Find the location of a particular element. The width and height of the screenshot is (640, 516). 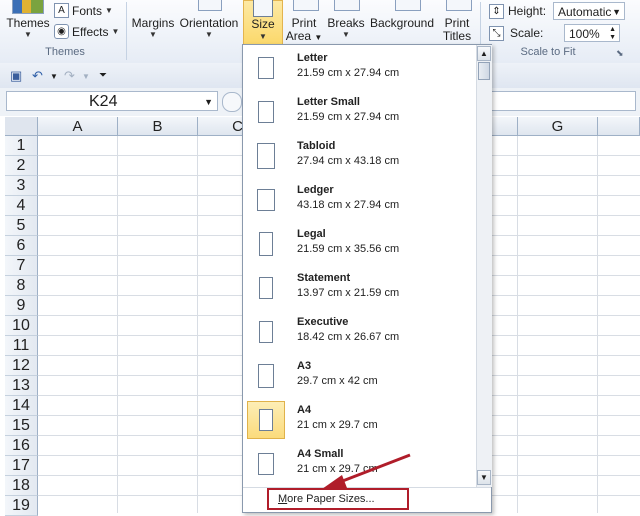

margins-button: Margins ▼ is located at coordinates (153, 28).